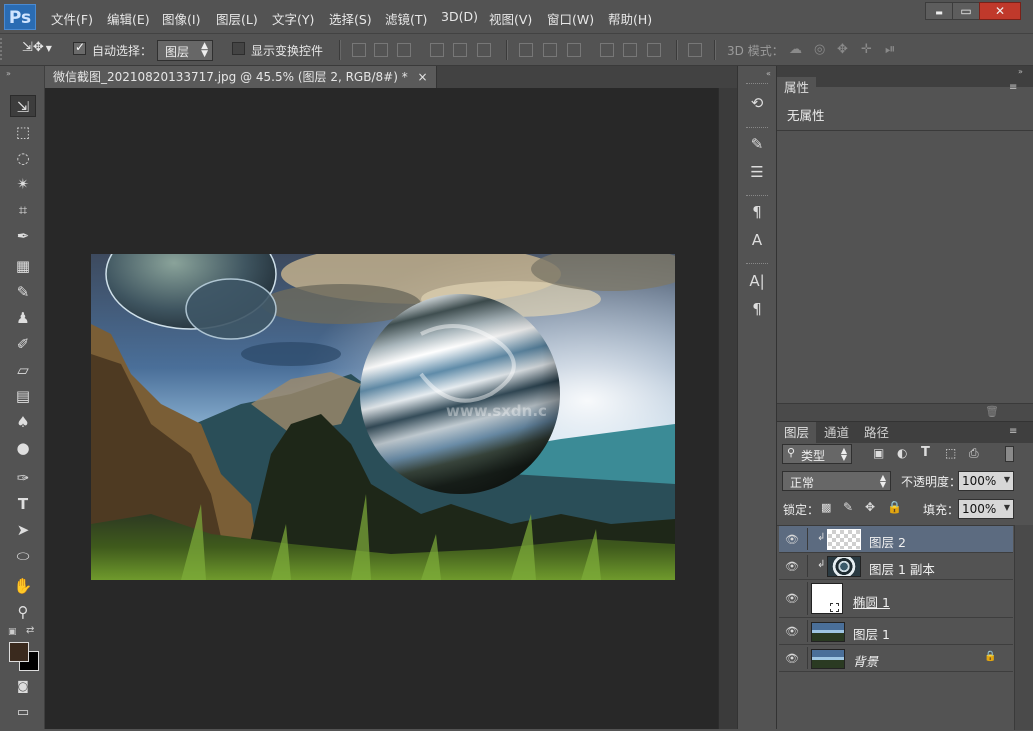 The height and width of the screenshot is (731, 1033). I want to click on lock-all-icon: 🔒, so click(894, 507).